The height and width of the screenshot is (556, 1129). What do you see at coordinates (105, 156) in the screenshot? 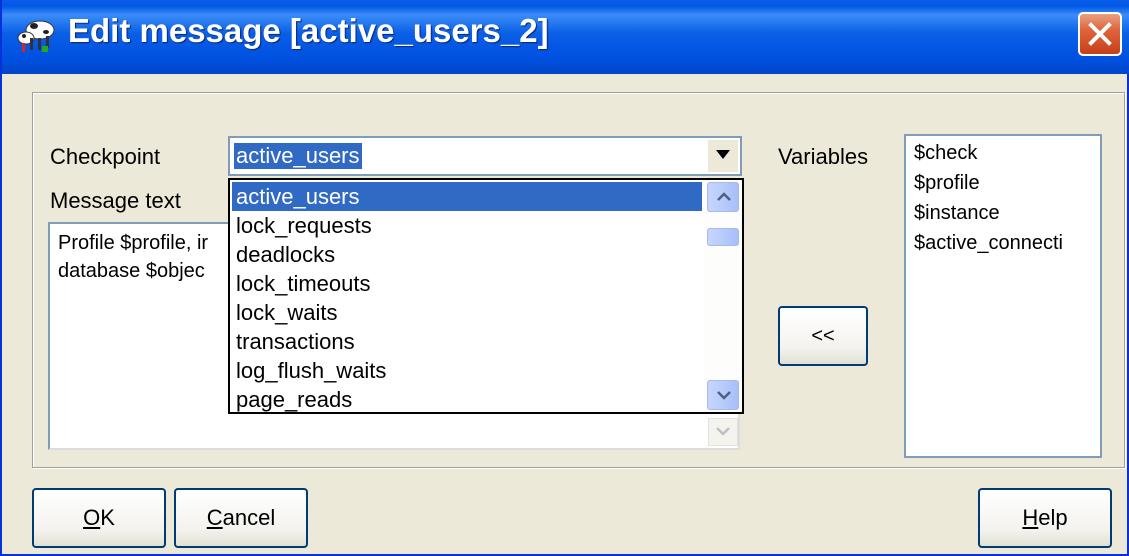
I see `checkpoint-label: Checkpoint` at bounding box center [105, 156].